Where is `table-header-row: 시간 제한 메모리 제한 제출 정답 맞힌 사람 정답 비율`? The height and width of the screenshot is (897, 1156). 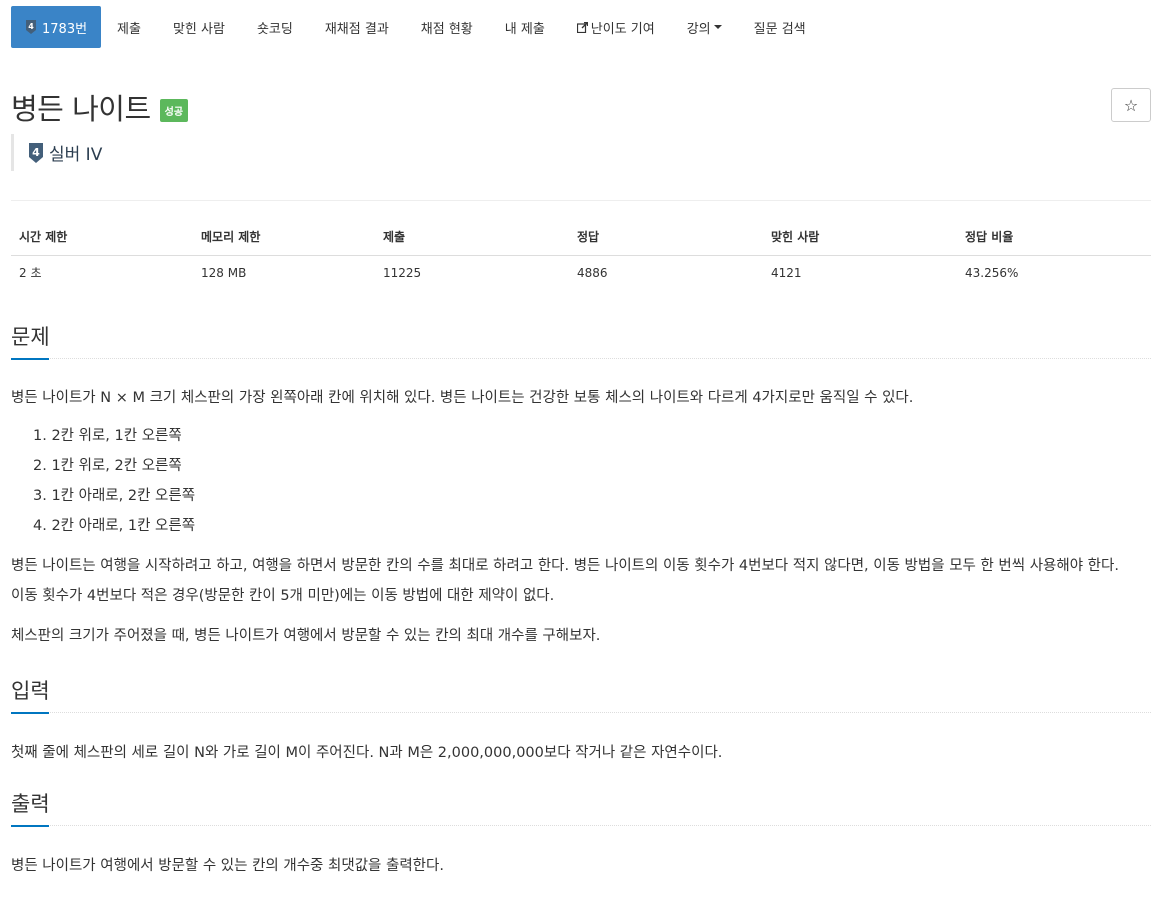
table-header-row: 시간 제한 메모리 제한 제출 정답 맞힌 사람 정답 비율 is located at coordinates (581, 237).